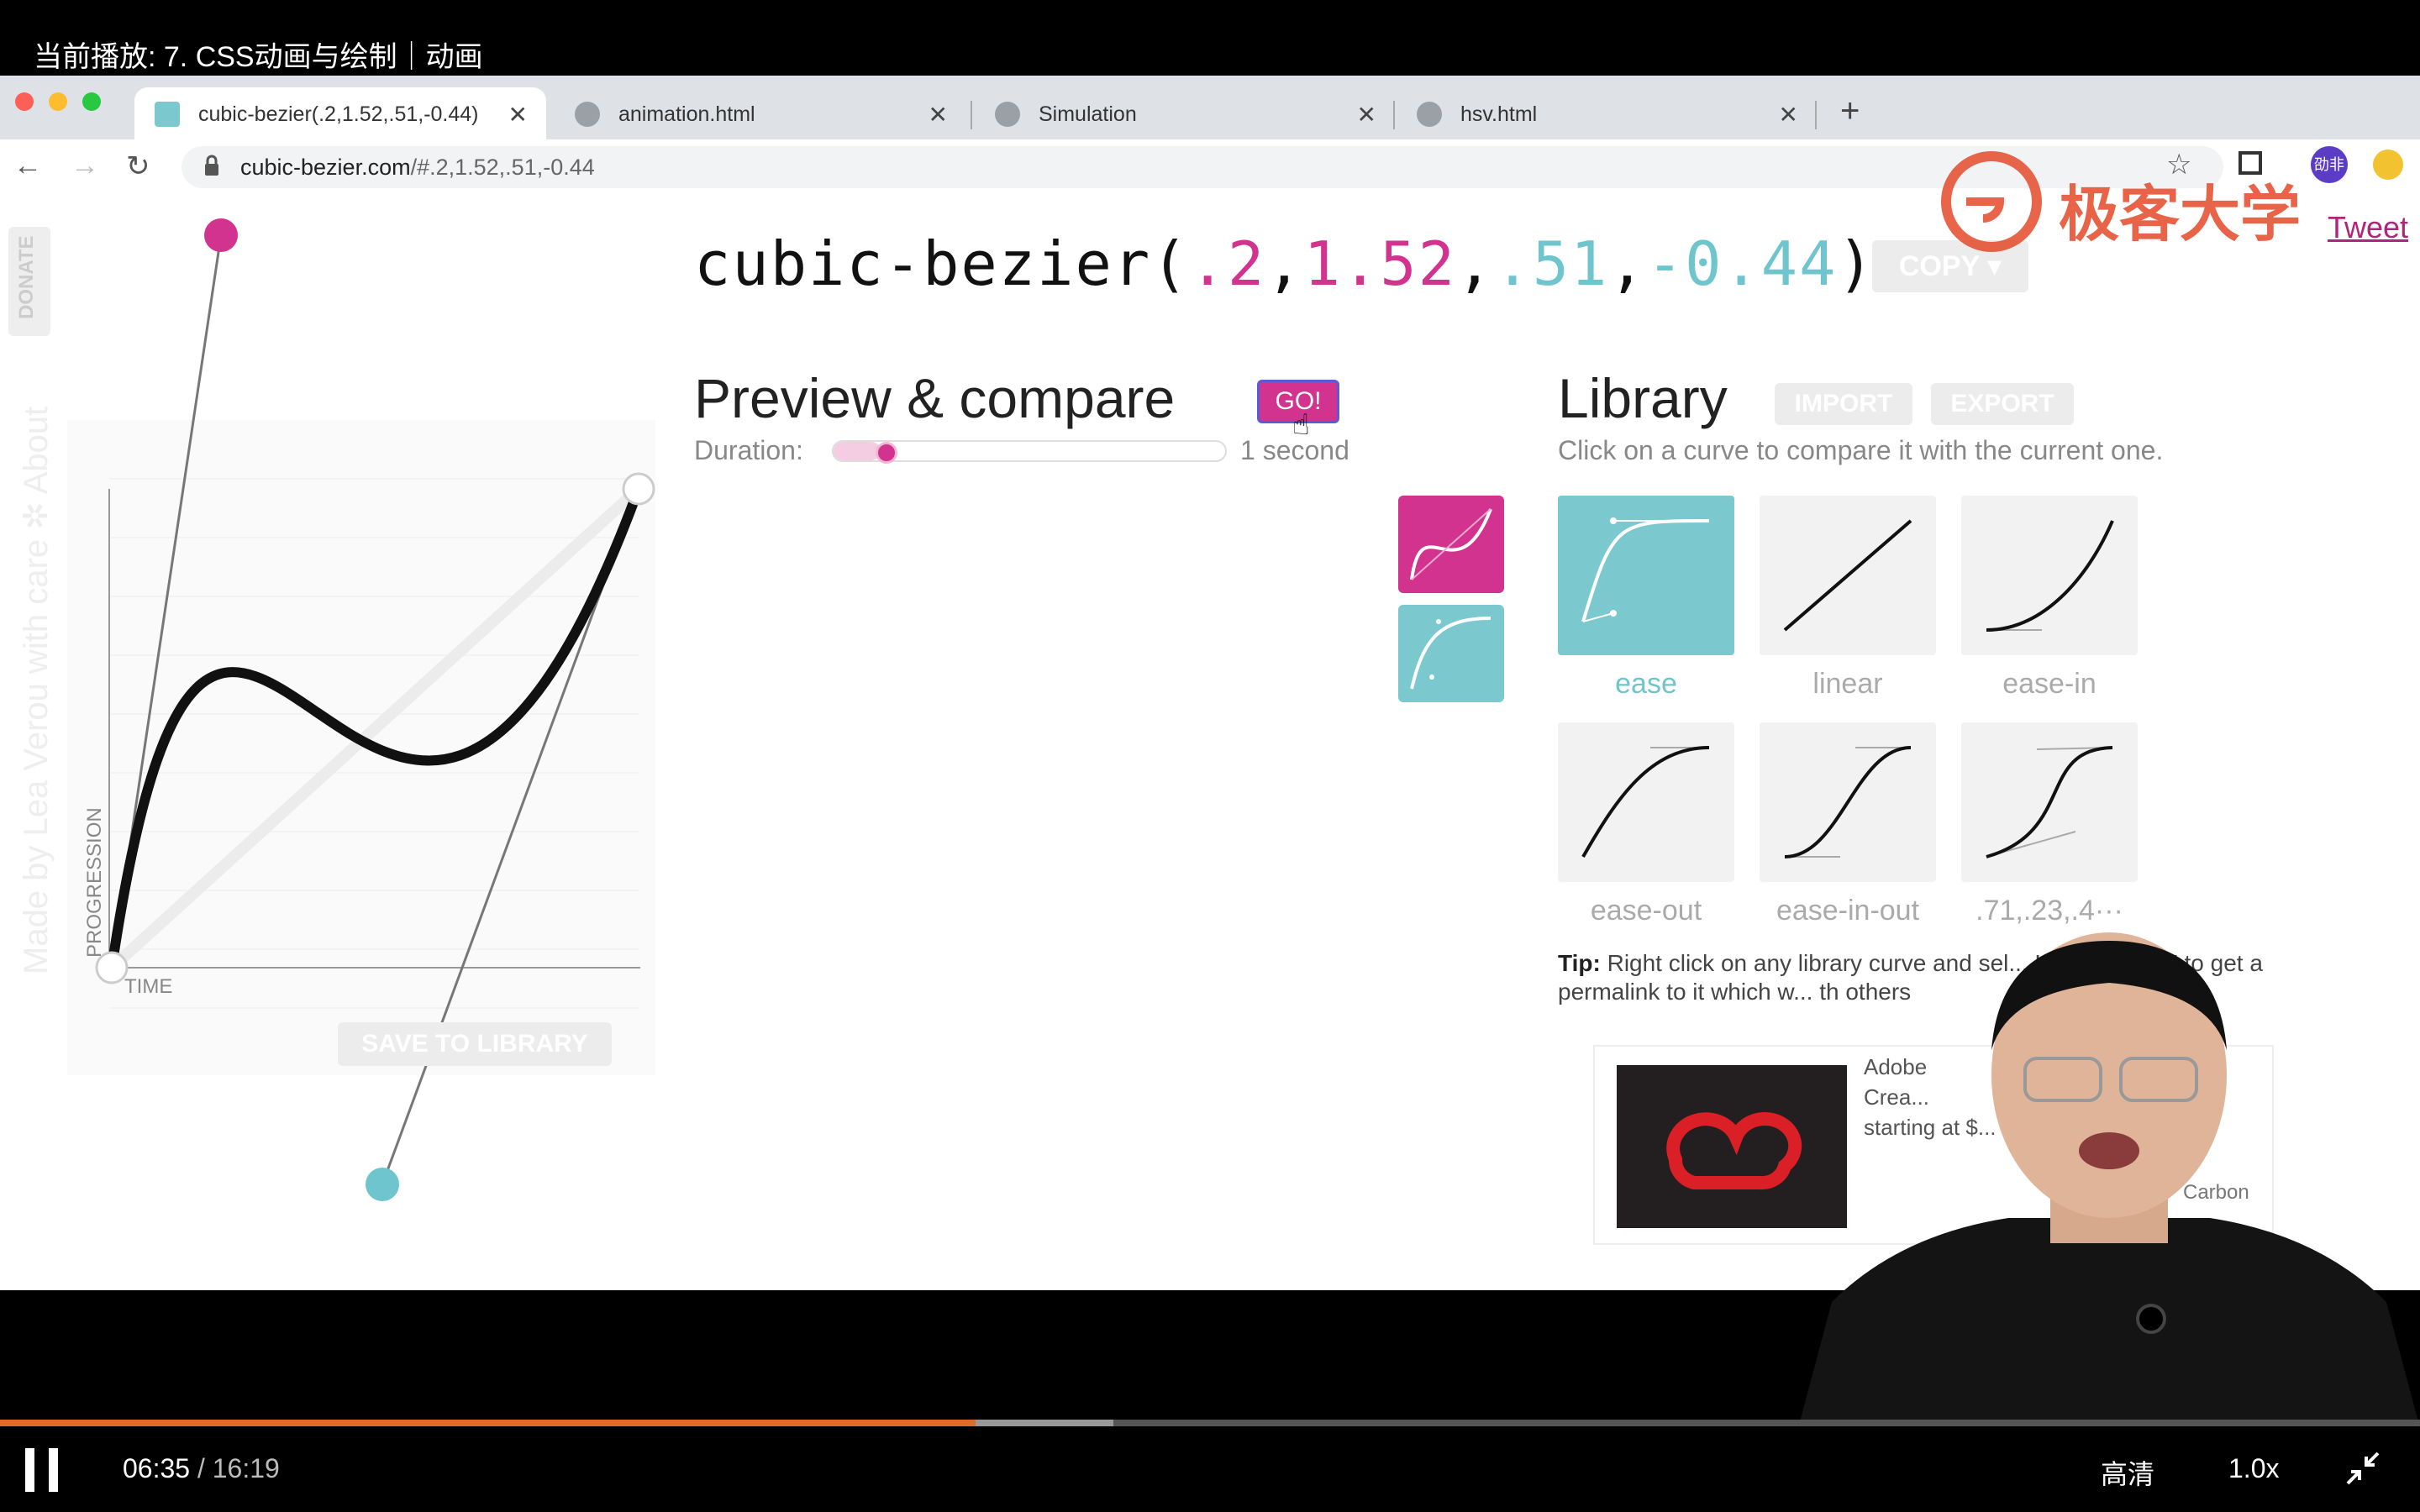  What do you see at coordinates (2002, 404) in the screenshot?
I see `export-button: EXPORT` at bounding box center [2002, 404].